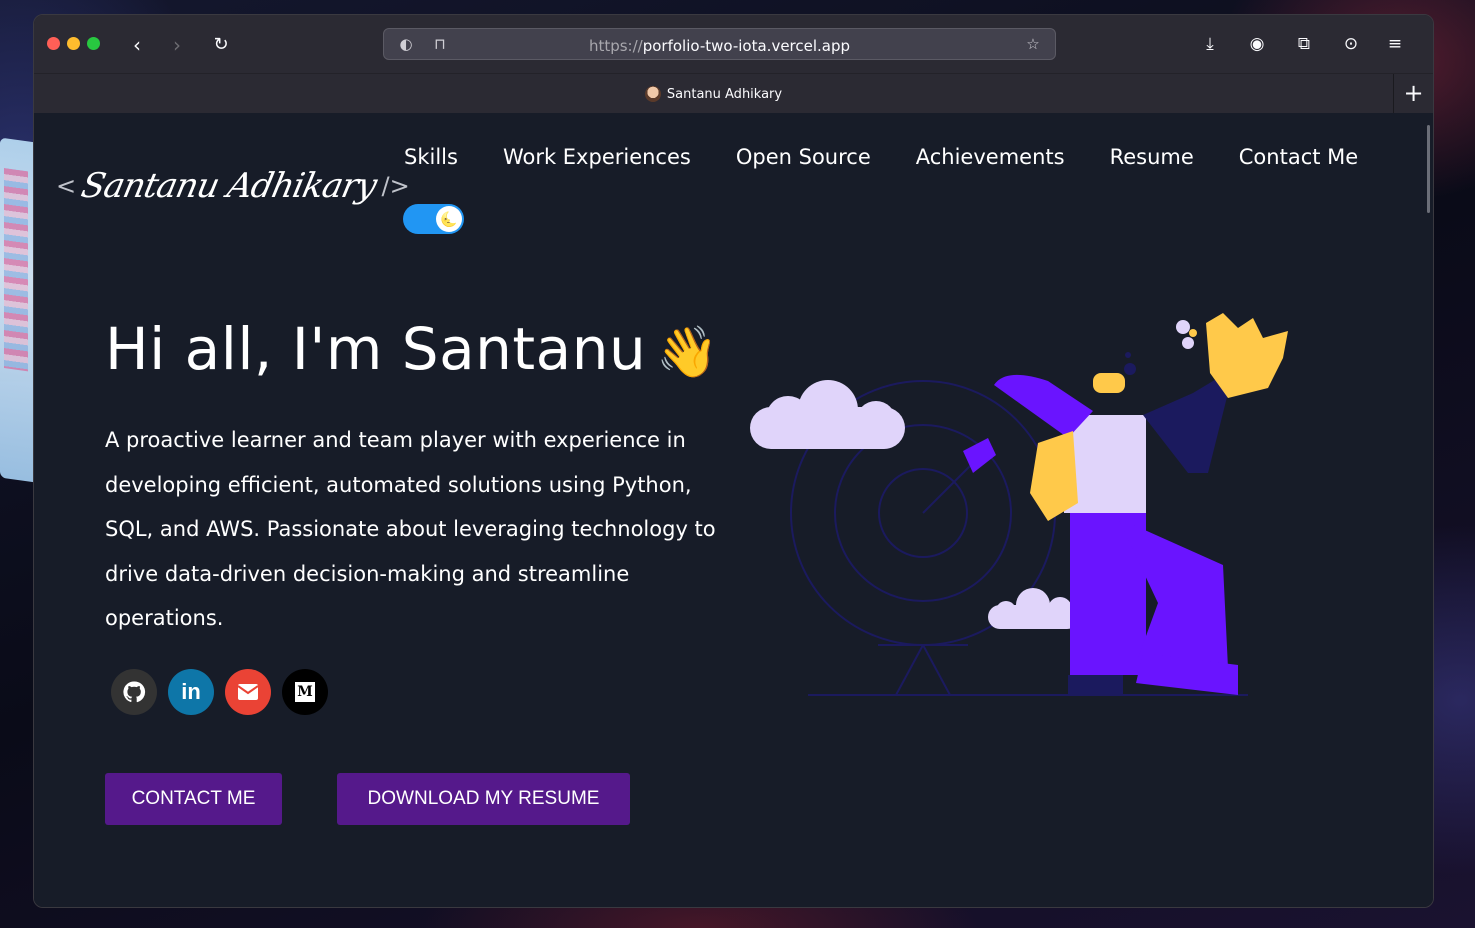  I want to click on maximize-window-button, so click(93, 43).